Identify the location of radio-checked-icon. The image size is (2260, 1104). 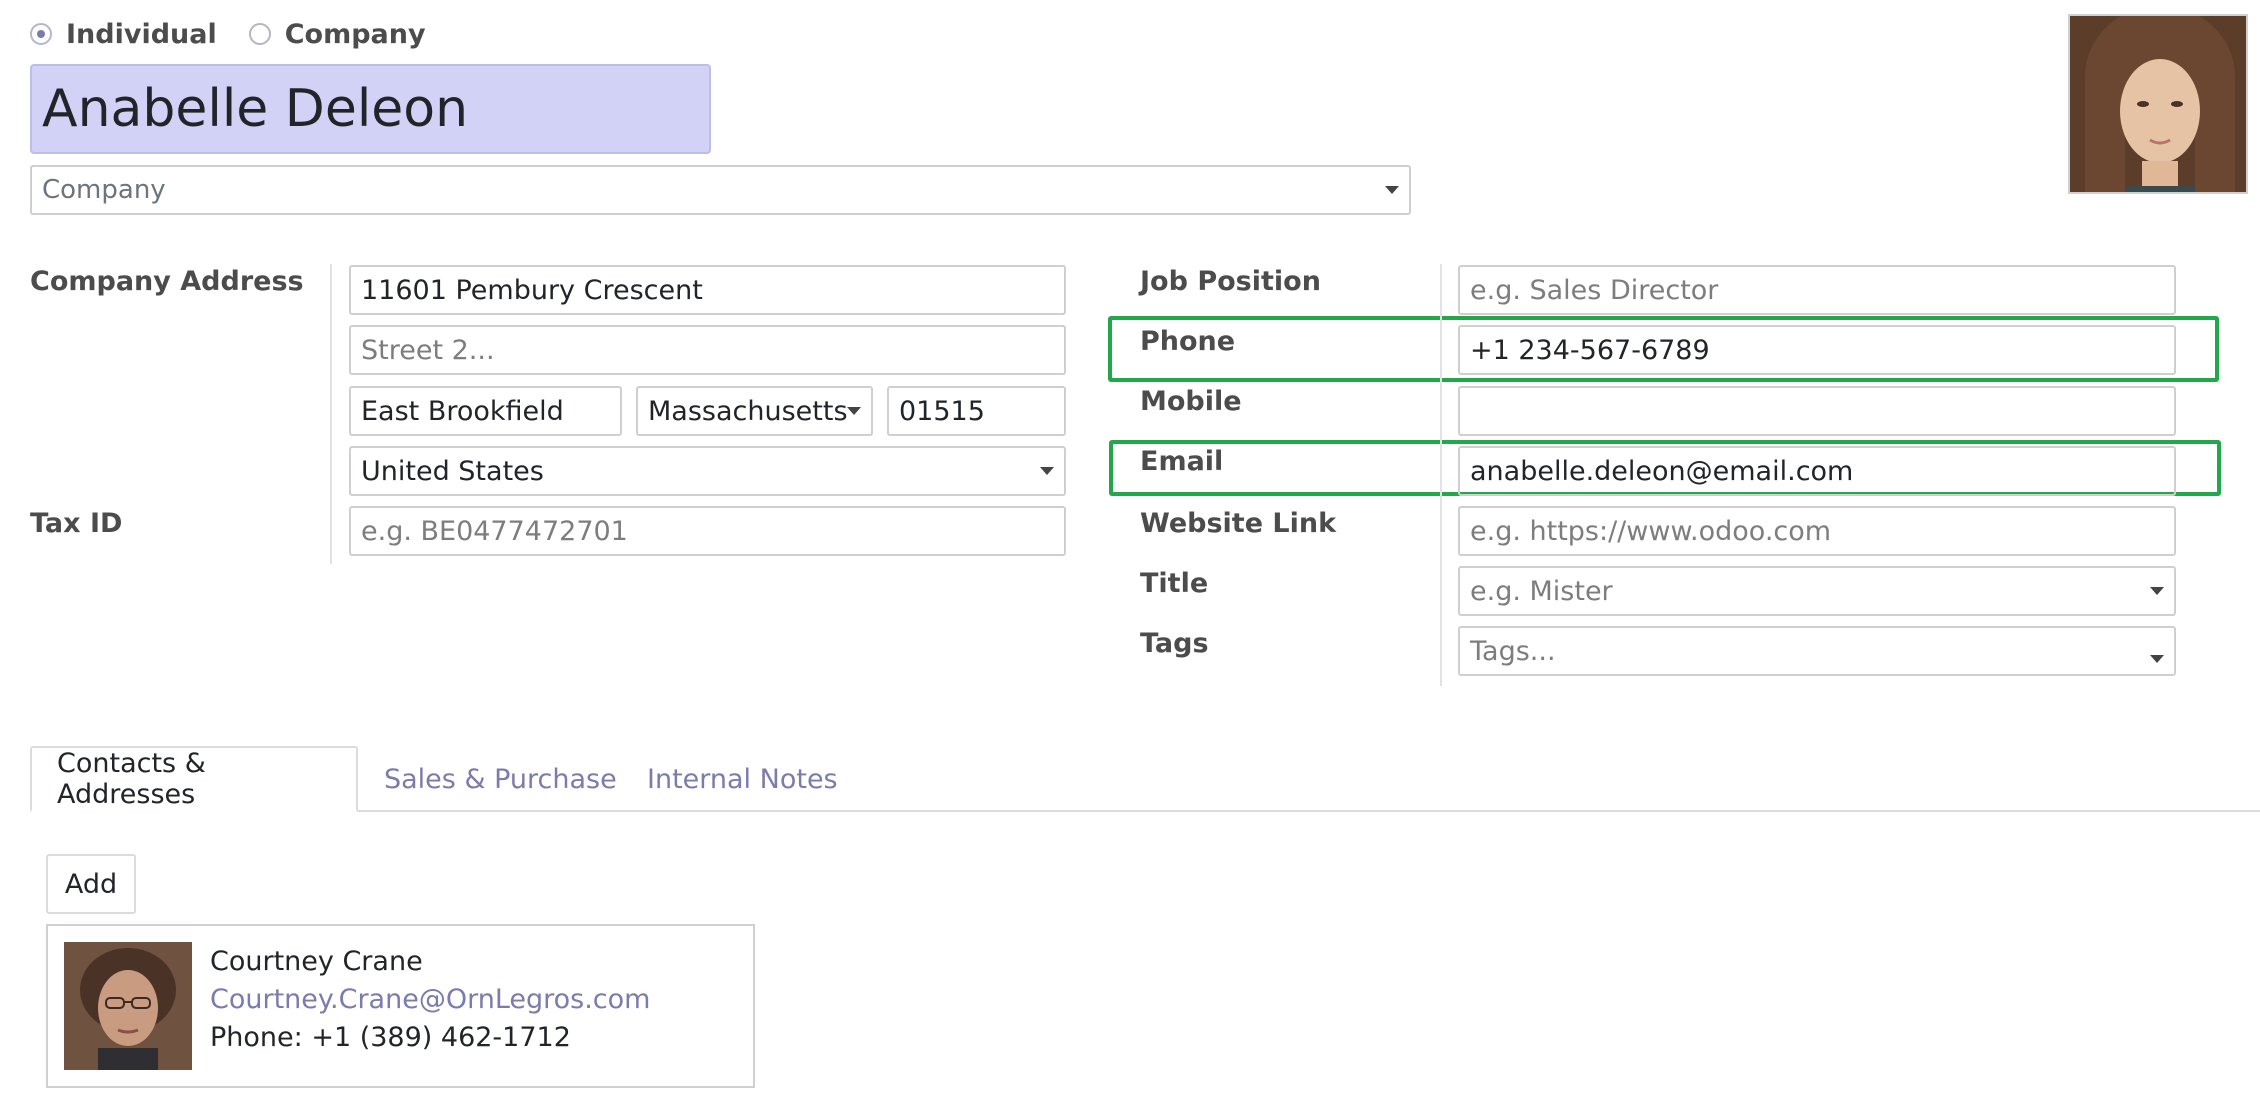
(41, 34).